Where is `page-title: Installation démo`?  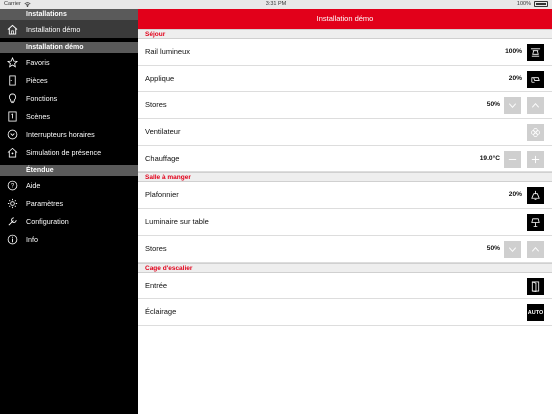
page-title: Installation démo is located at coordinates (345, 19).